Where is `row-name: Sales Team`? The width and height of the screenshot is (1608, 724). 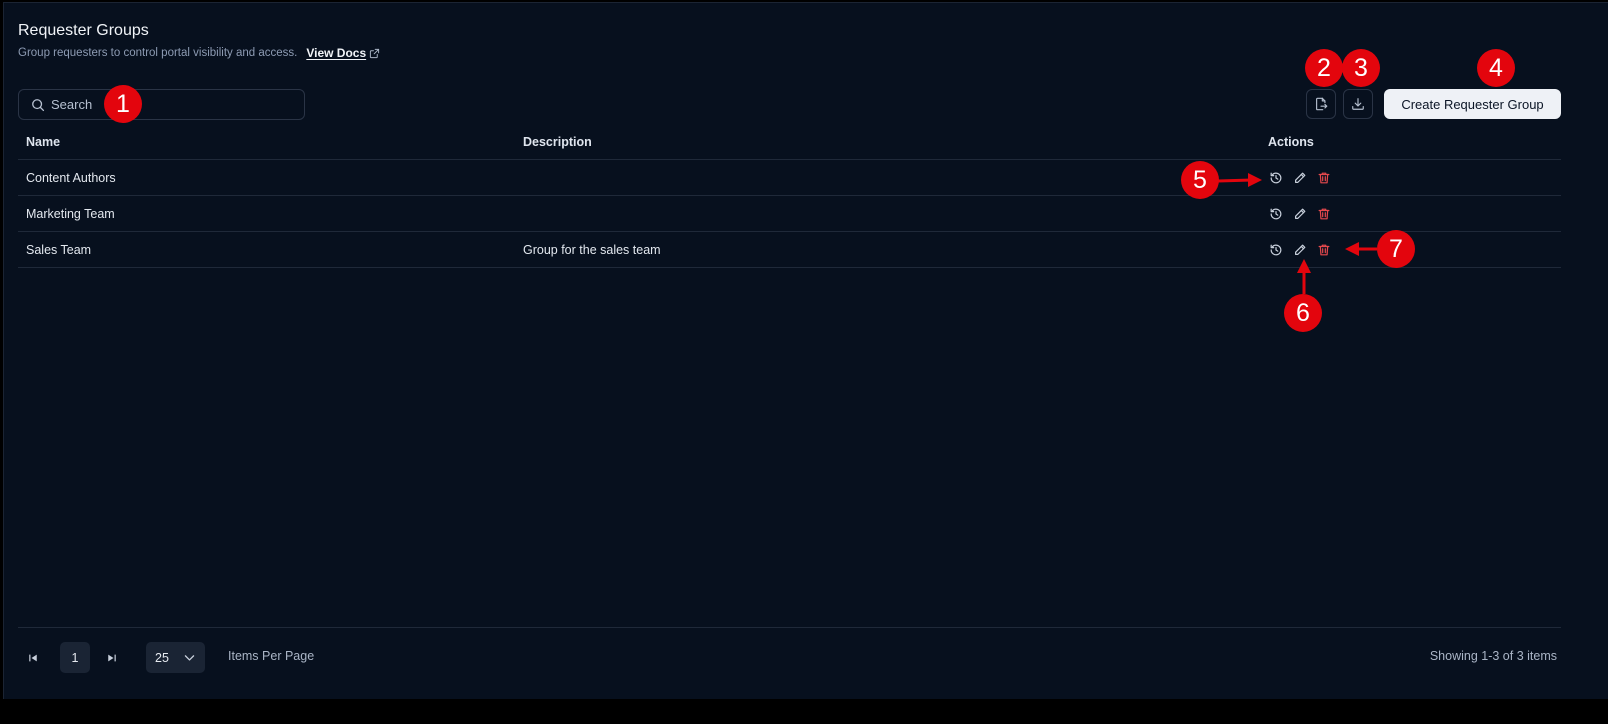 row-name: Sales Team is located at coordinates (59, 250).